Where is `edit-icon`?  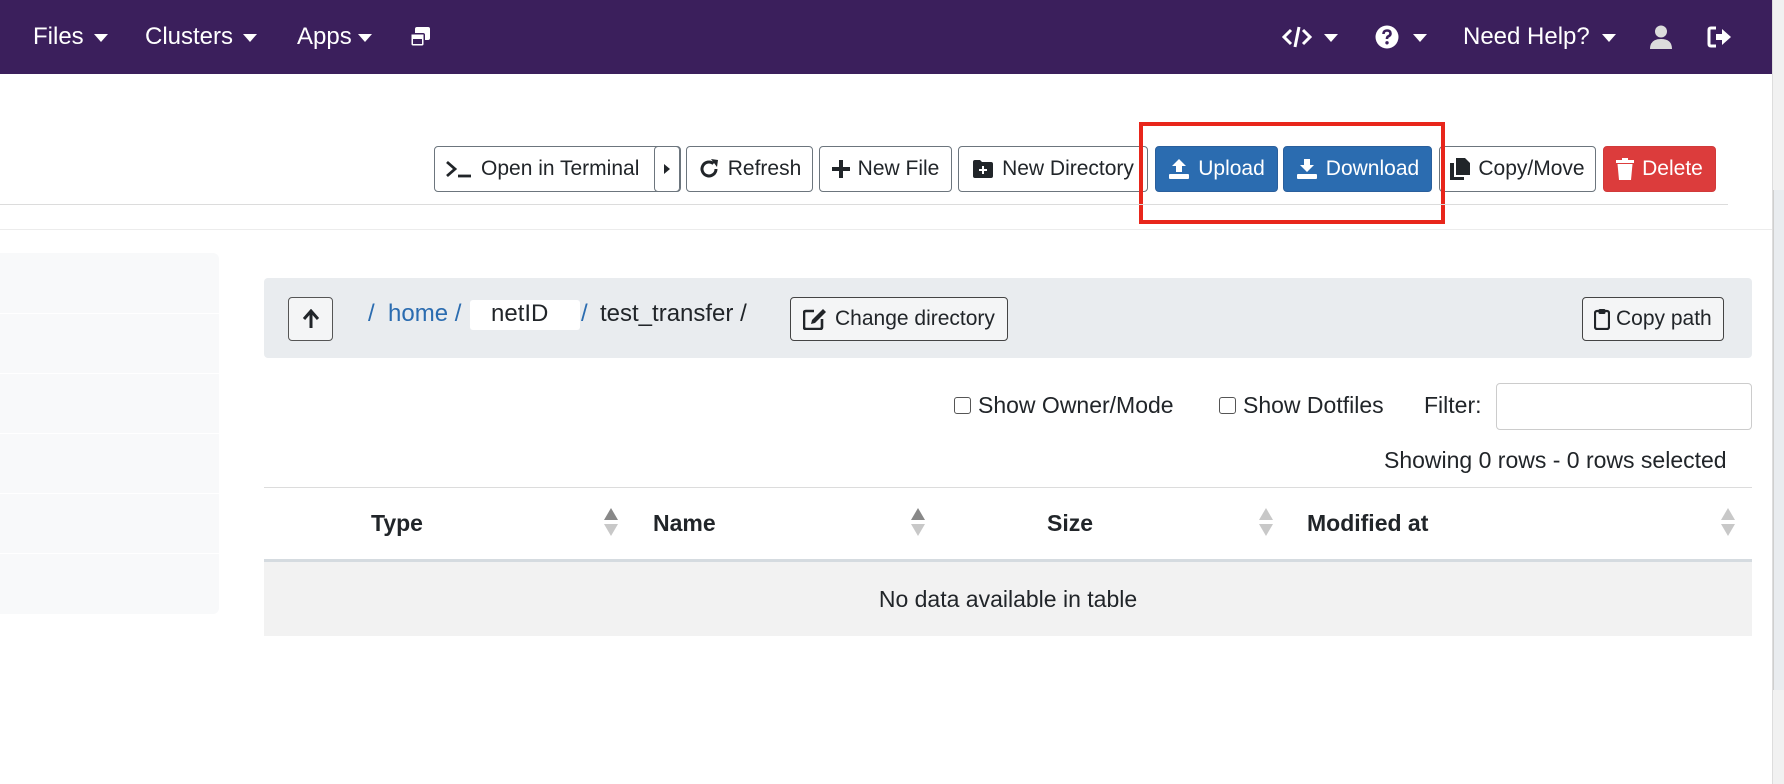
edit-icon is located at coordinates (814, 319).